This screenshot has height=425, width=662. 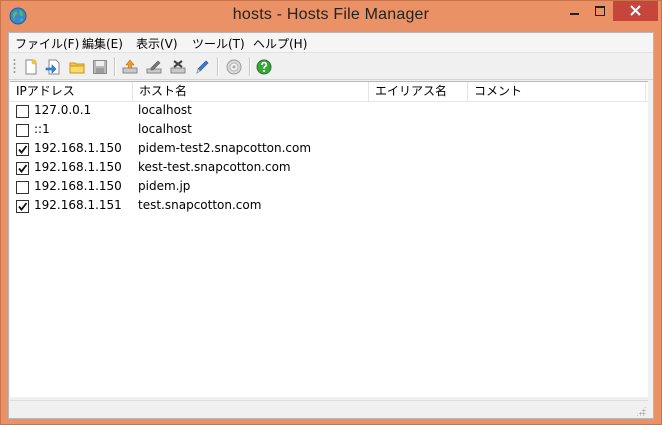 I want to click on table-row: ::1 localhost, so click(x=329, y=130).